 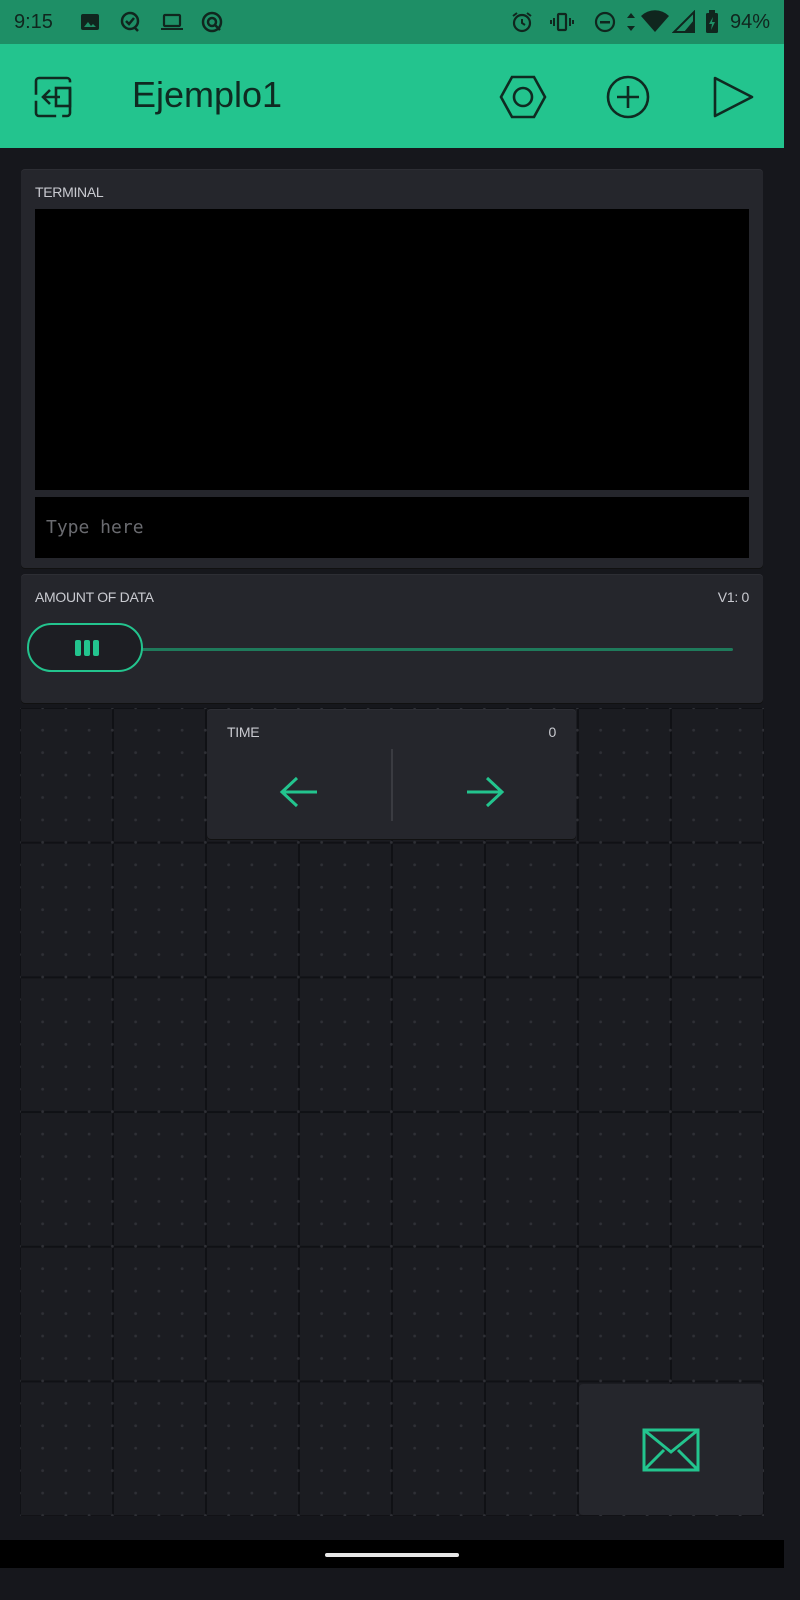 What do you see at coordinates (749, 22) in the screenshot?
I see `battery-percent: 94%` at bounding box center [749, 22].